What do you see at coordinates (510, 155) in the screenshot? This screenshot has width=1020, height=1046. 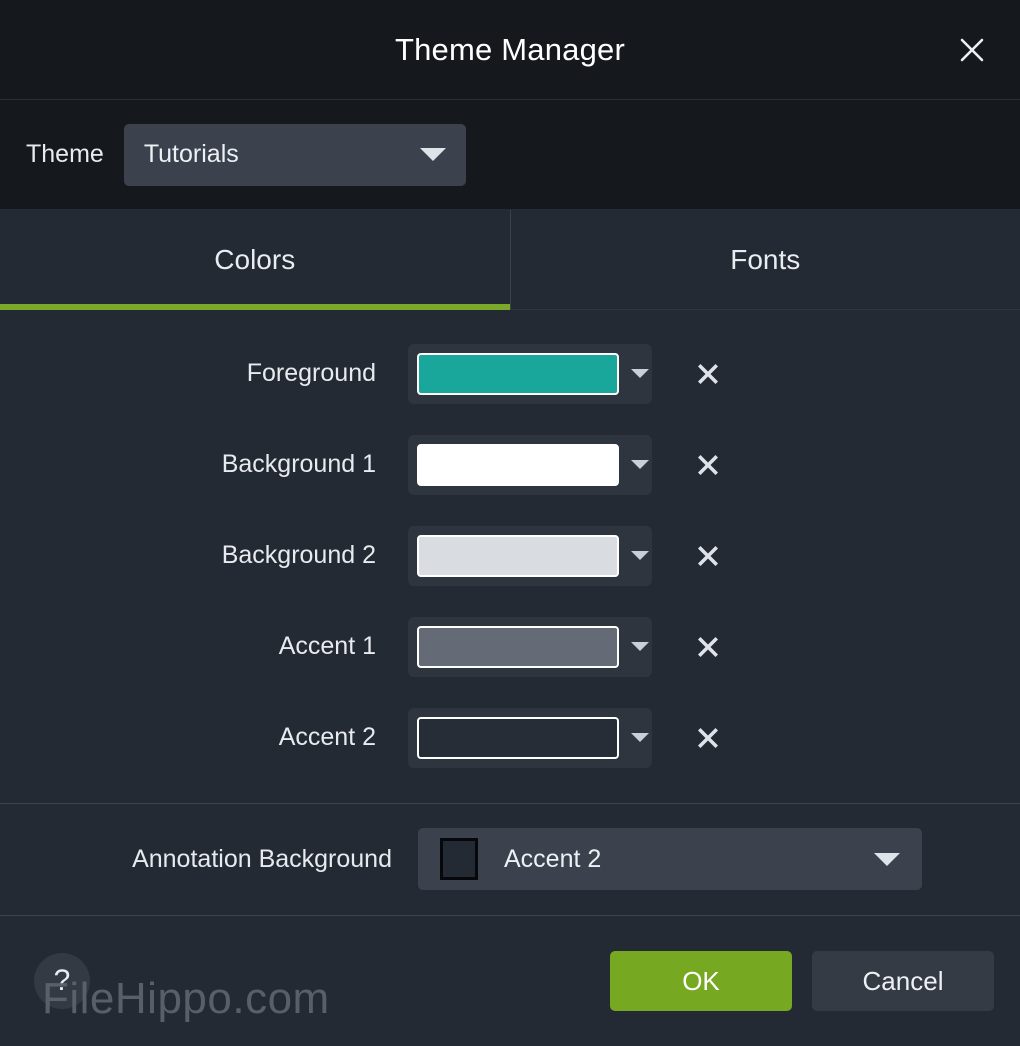 I see `theme-selector-bar: Theme Tutorials` at bounding box center [510, 155].